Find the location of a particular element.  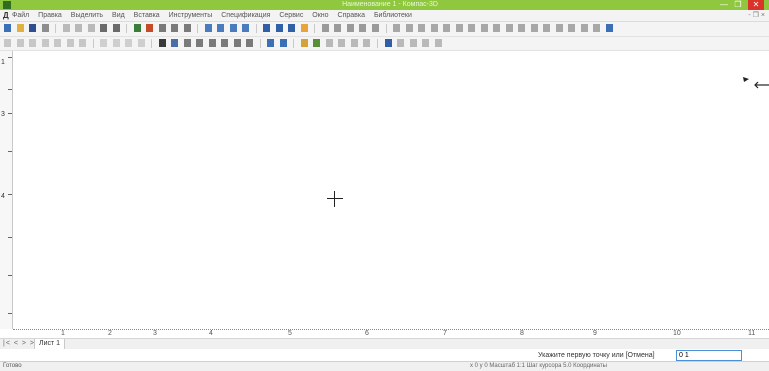

menu-specification: Спецификация is located at coordinates (245, 15).